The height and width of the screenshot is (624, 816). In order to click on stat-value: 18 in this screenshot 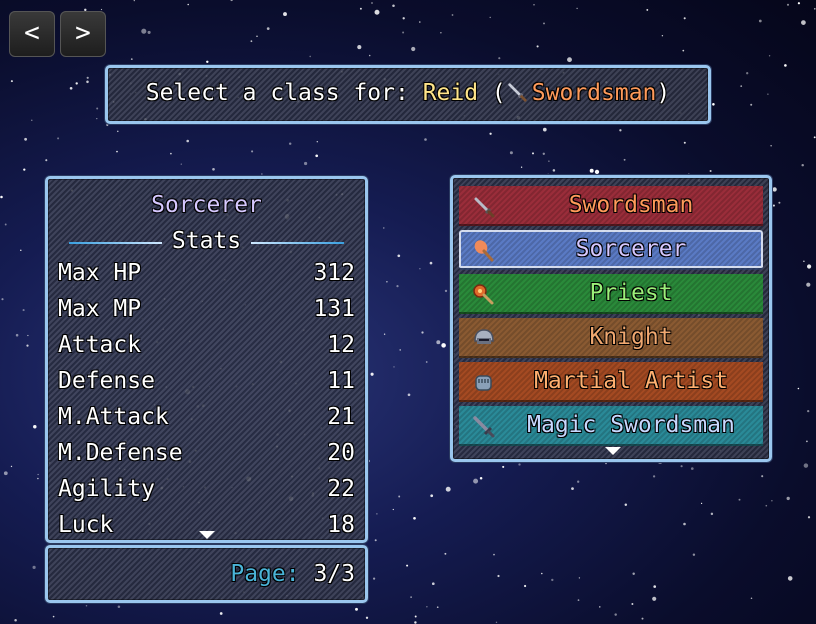, I will do `click(341, 525)`.